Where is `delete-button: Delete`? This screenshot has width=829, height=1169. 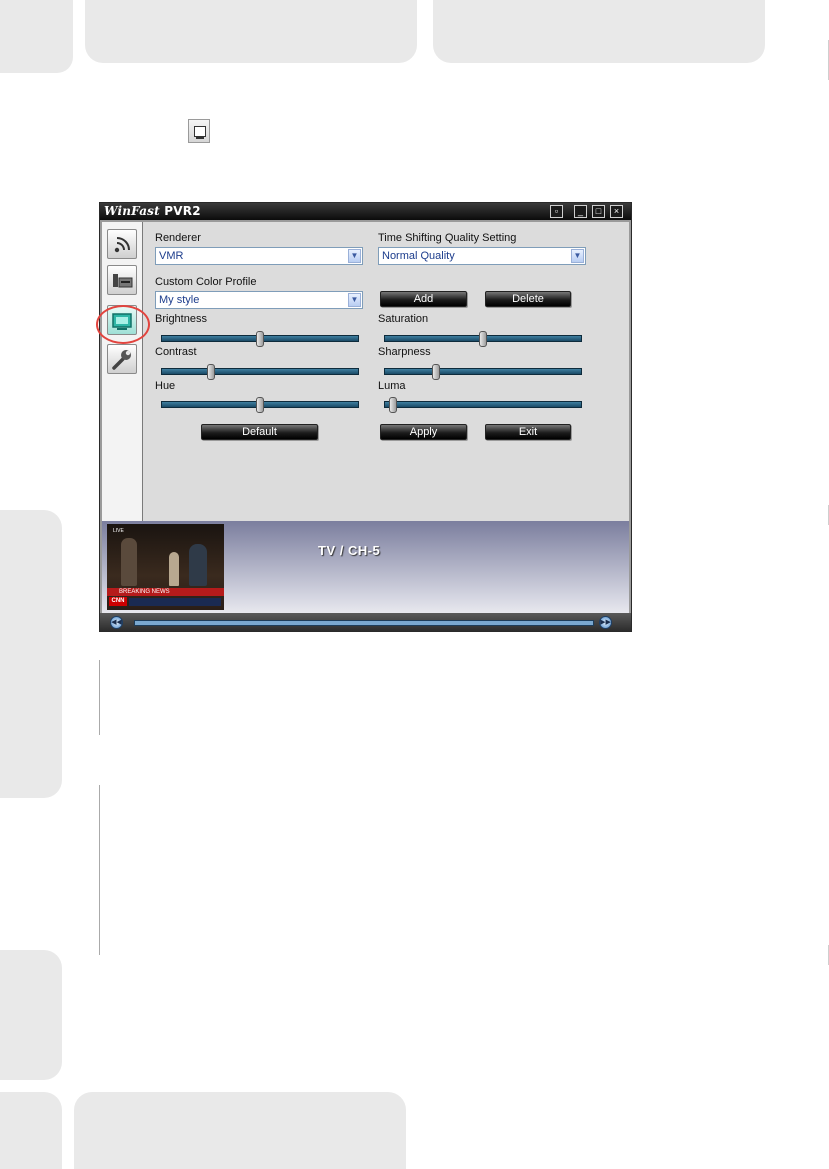 delete-button: Delete is located at coordinates (528, 299).